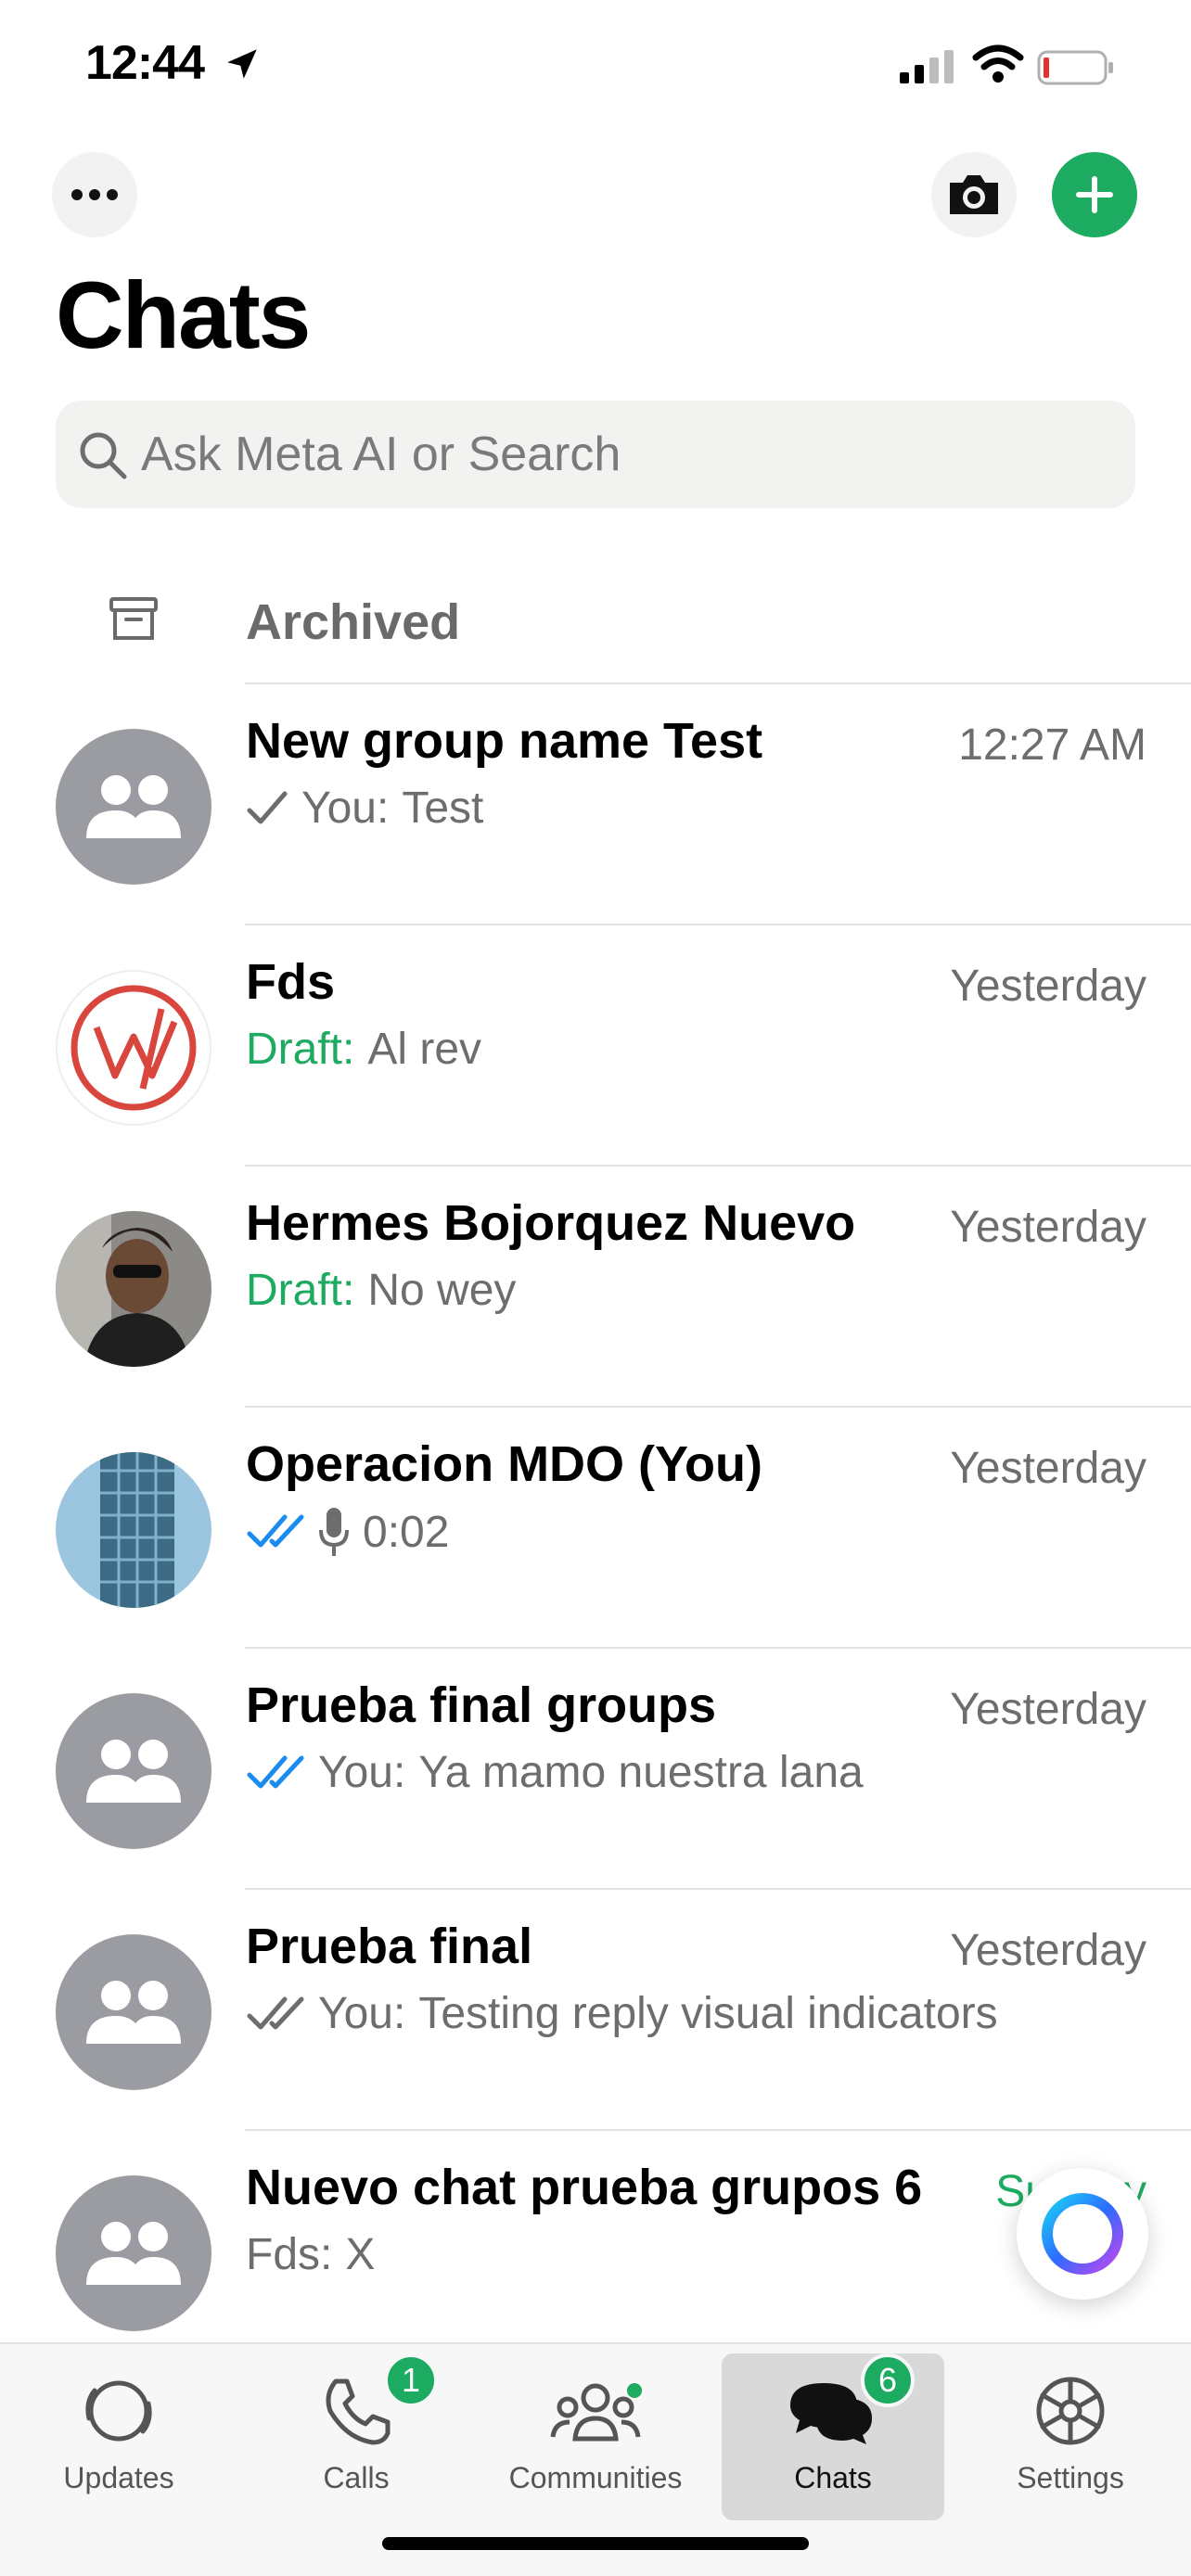  I want to click on voice-duration: 0:02, so click(406, 1532).